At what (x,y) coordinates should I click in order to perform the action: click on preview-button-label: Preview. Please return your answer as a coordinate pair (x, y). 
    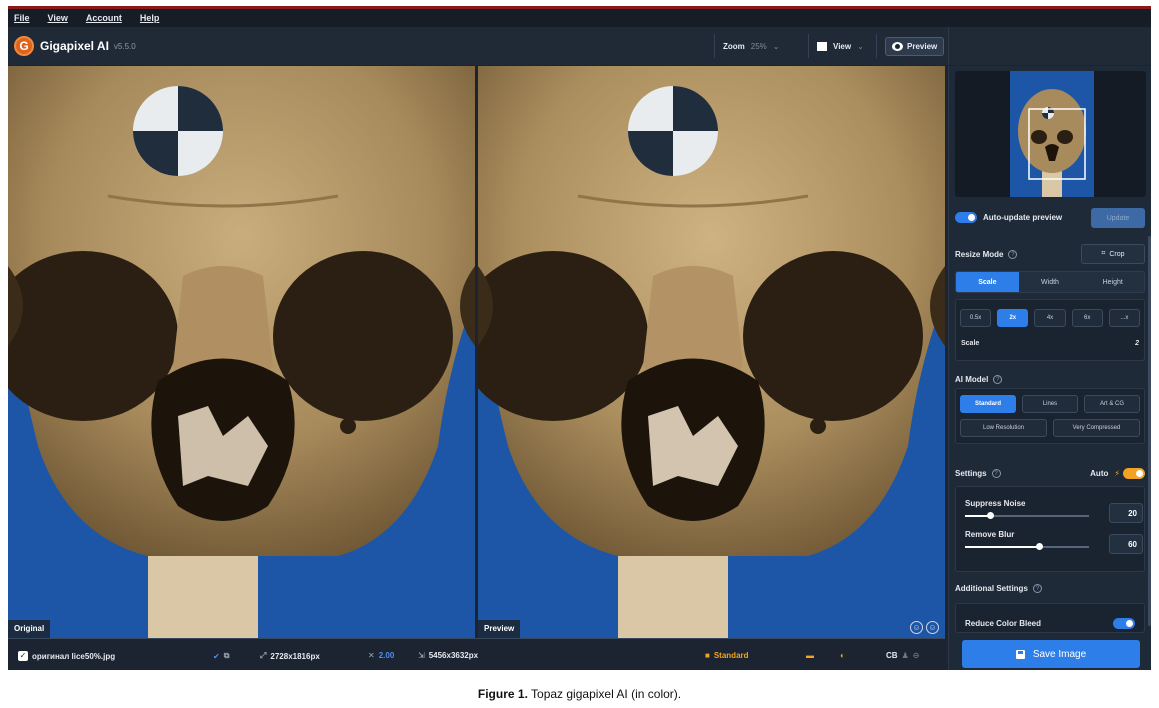
    Looking at the image, I should click on (922, 46).